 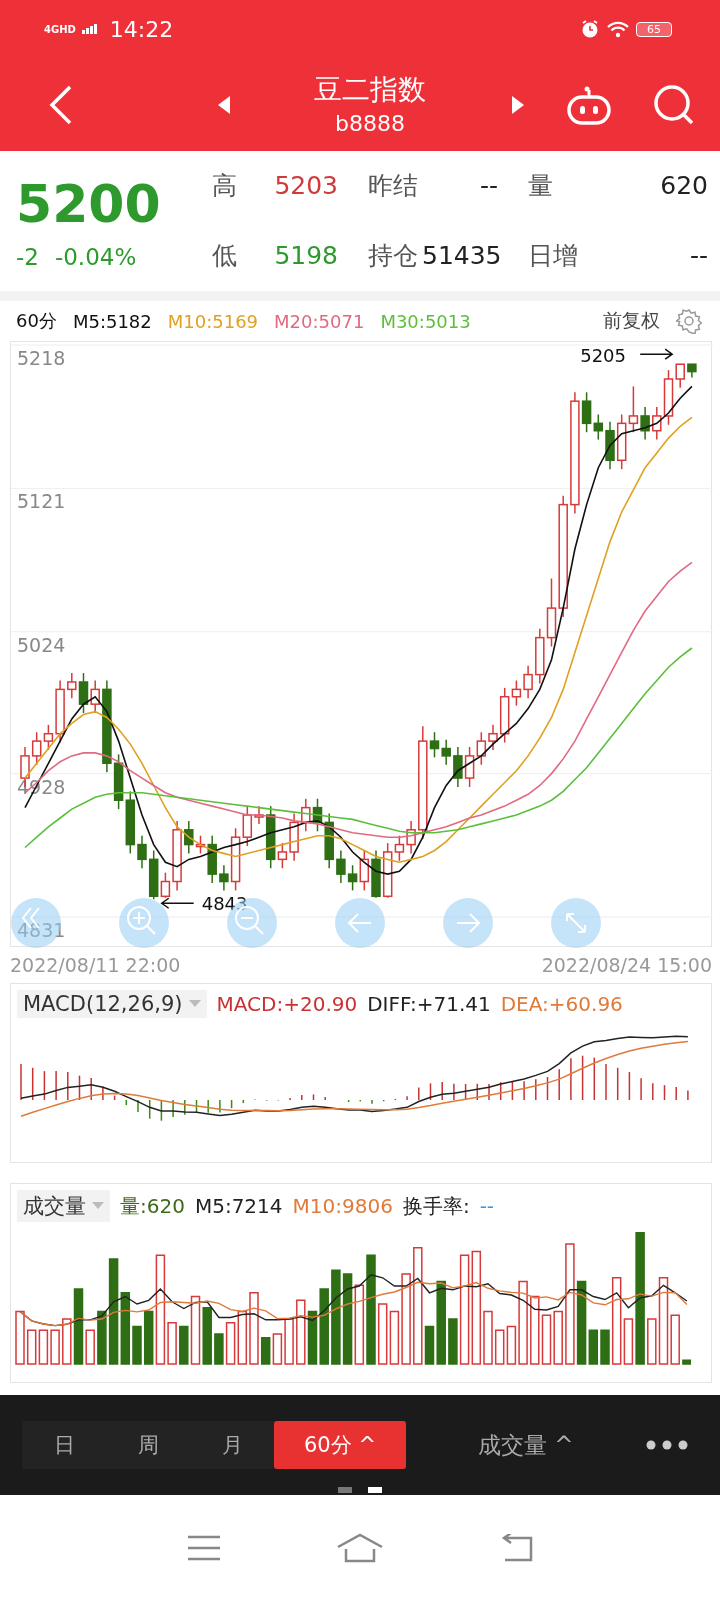 What do you see at coordinates (462, 256) in the screenshot?
I see `stat-value: 51435` at bounding box center [462, 256].